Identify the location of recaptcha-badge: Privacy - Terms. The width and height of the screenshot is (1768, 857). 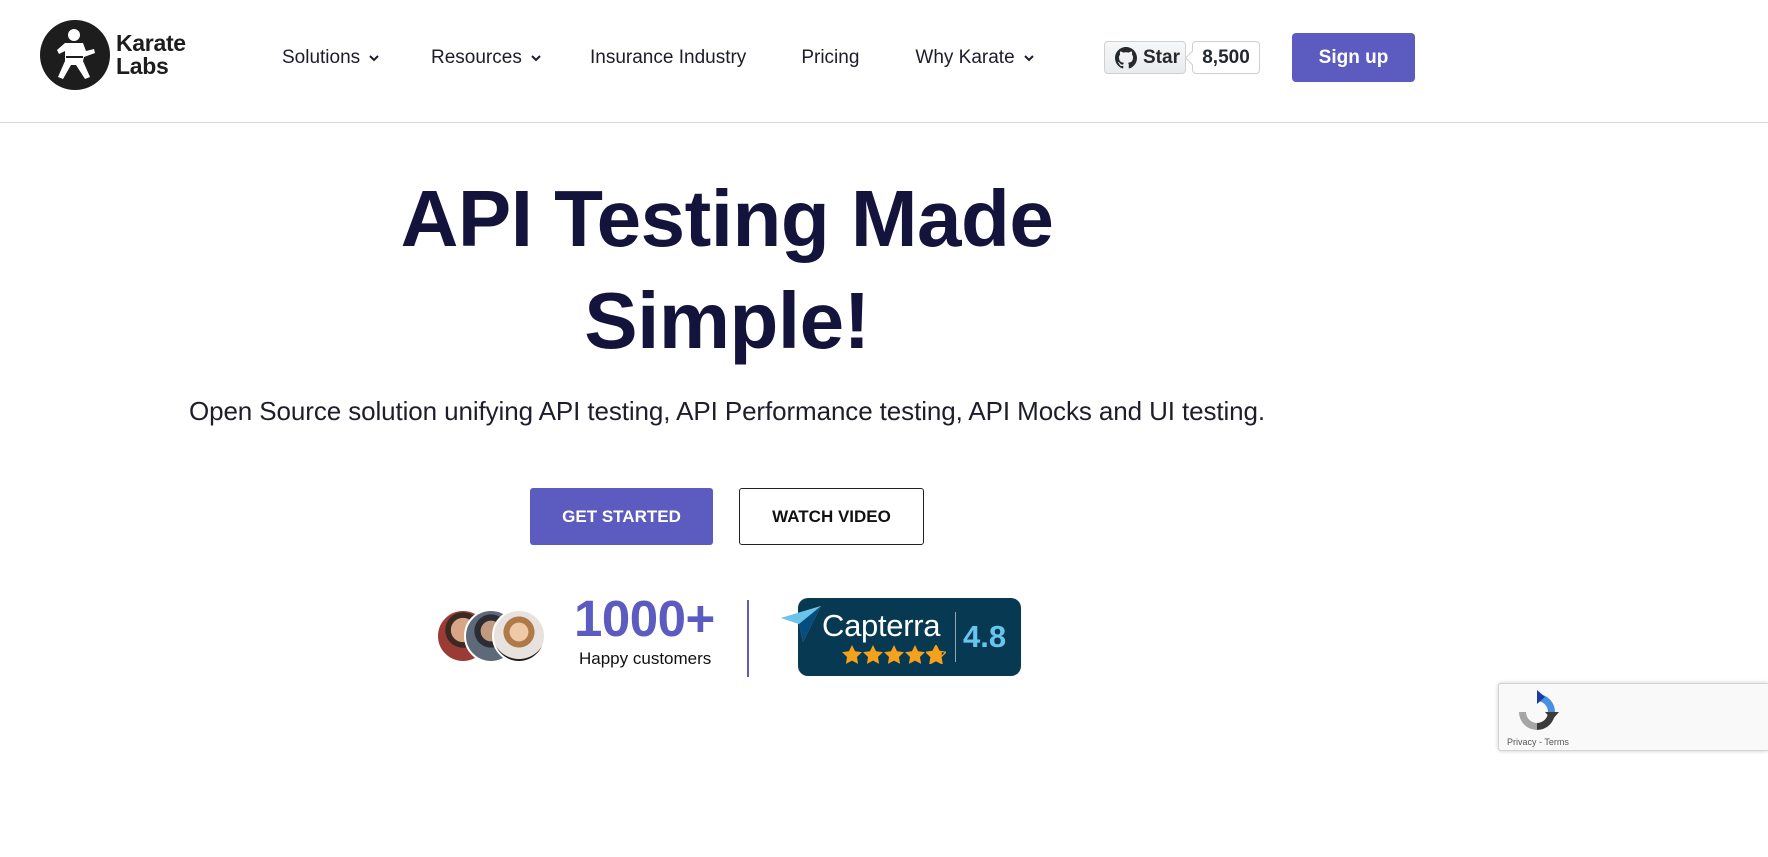
(1633, 717).